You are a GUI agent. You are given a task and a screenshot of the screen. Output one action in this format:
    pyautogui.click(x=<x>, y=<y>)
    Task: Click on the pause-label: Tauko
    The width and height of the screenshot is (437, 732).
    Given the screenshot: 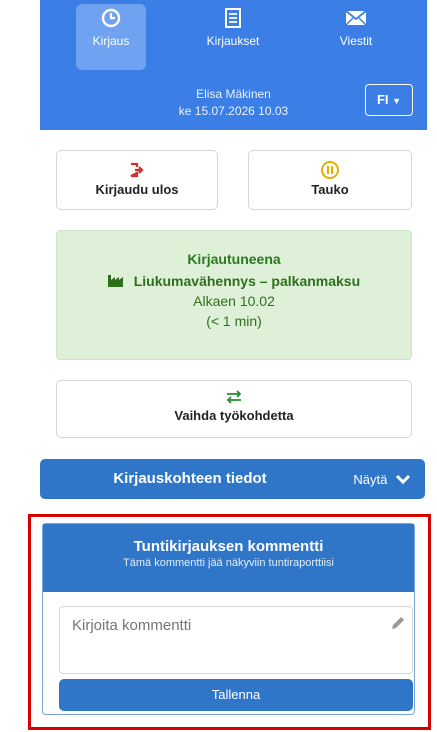 What is the action you would take?
    pyautogui.click(x=330, y=189)
    